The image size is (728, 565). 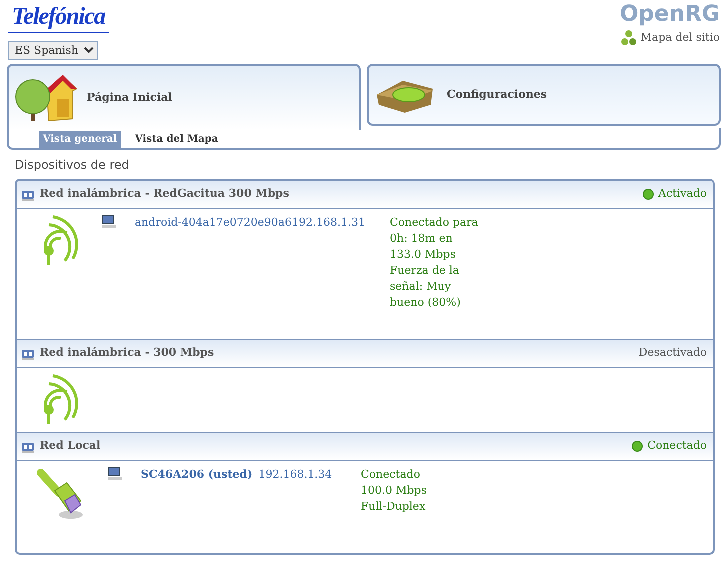 What do you see at coordinates (70, 446) in the screenshot?
I see `section-title: Red Local` at bounding box center [70, 446].